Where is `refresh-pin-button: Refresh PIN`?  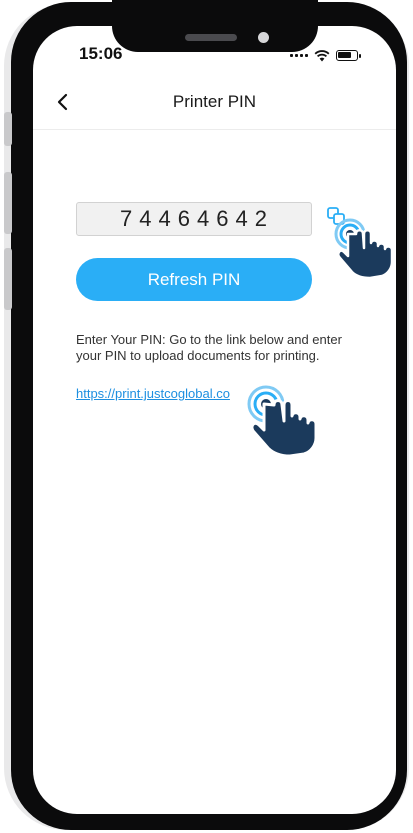 refresh-pin-button: Refresh PIN is located at coordinates (194, 279).